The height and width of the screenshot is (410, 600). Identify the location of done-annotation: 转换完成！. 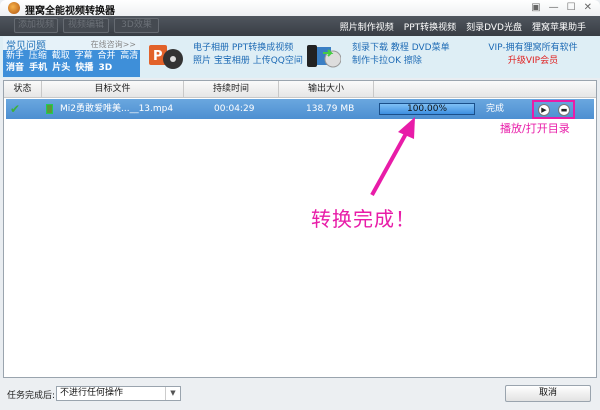
(363, 219).